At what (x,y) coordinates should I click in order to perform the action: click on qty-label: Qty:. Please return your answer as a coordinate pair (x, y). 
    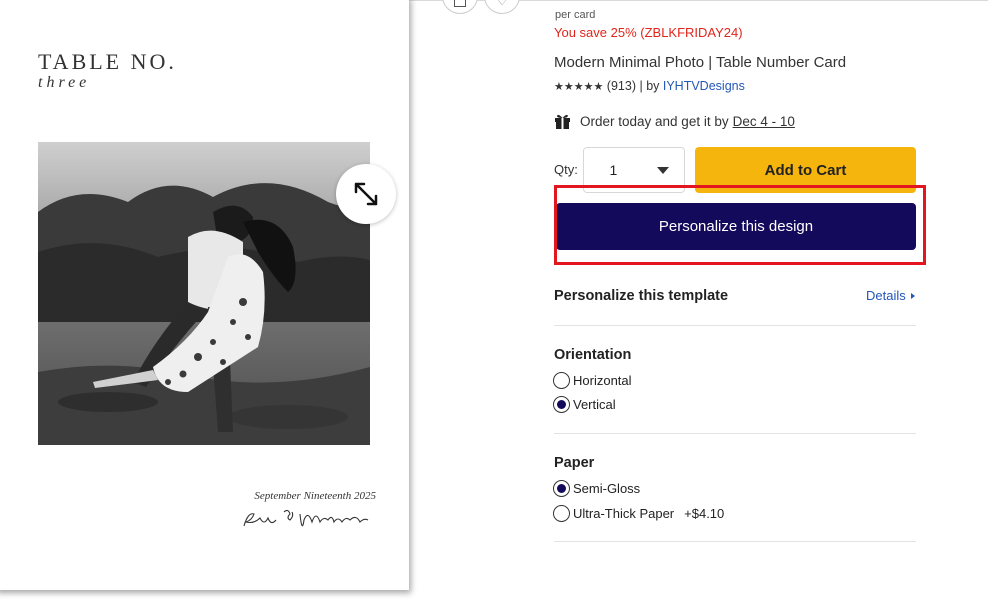
    Looking at the image, I should click on (566, 169).